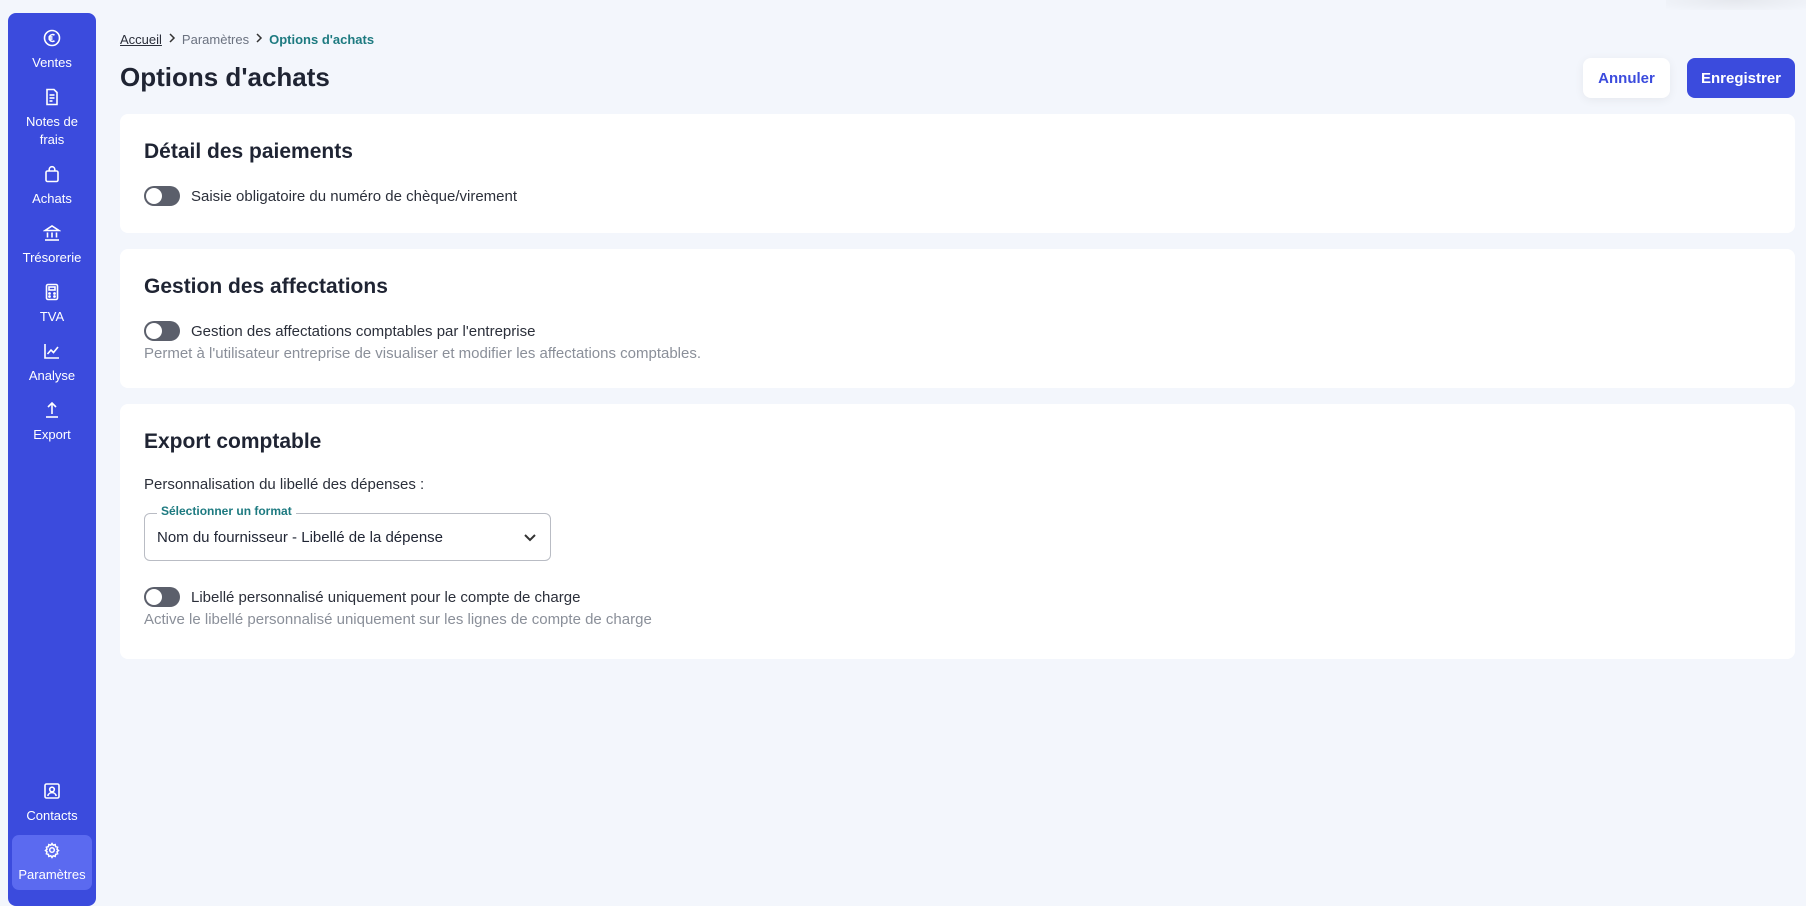 This screenshot has height=906, width=1806. Describe the element at coordinates (248, 151) in the screenshot. I see `card-title: Détail des paiements` at that location.